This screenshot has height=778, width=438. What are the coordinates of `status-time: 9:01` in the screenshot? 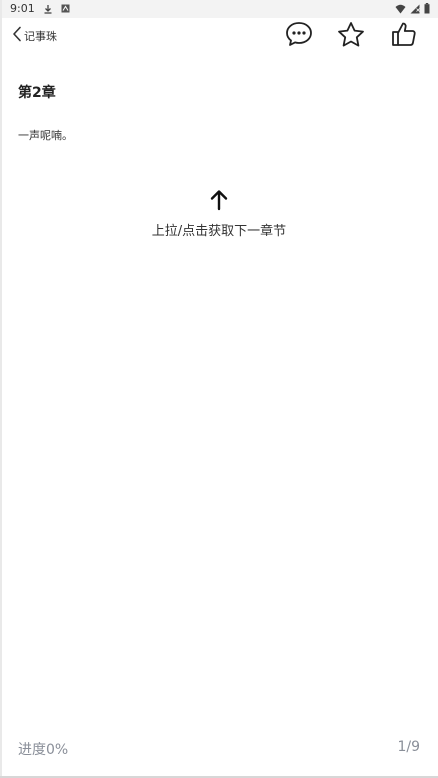 It's located at (22, 8).